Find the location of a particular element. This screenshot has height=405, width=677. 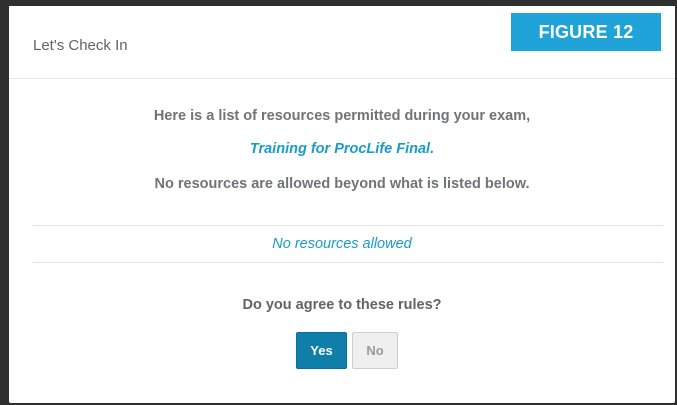

divider-top is located at coordinates (348, 225).